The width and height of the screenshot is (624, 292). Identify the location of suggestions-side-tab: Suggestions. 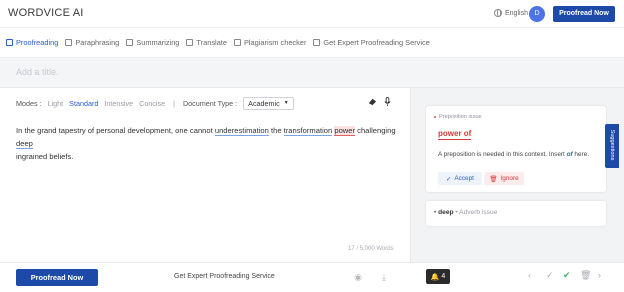
(612, 146).